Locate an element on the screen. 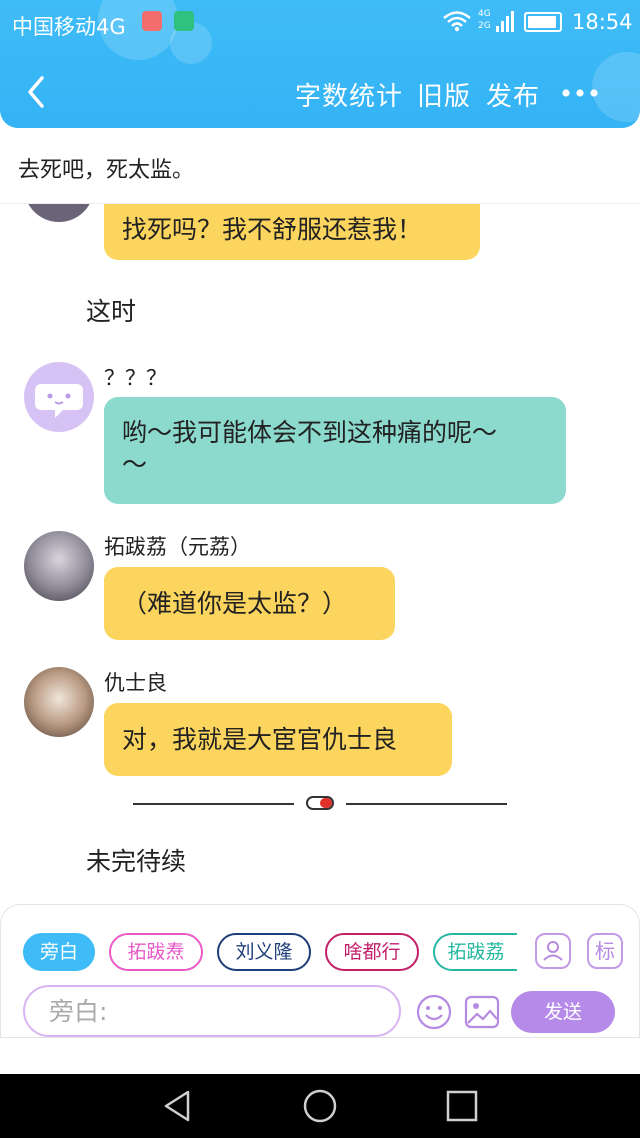  toggle-icon is located at coordinates (320, 803).